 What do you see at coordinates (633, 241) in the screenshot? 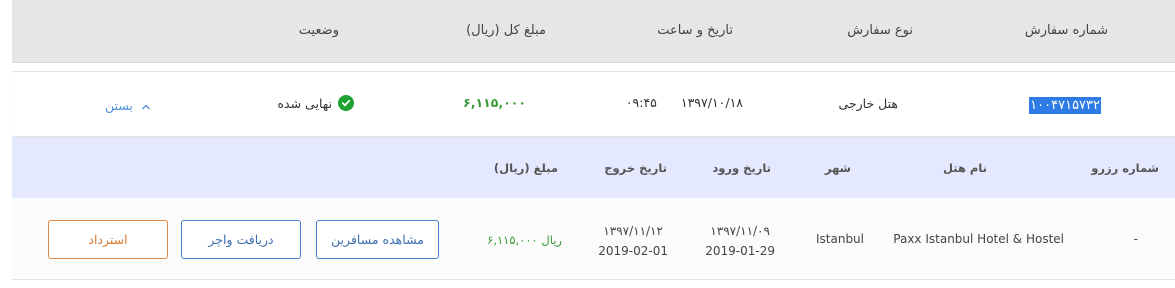
I see `checkout-date: ۱۳۹۷/۱۱/۱۲ 2019-02-01` at bounding box center [633, 241].